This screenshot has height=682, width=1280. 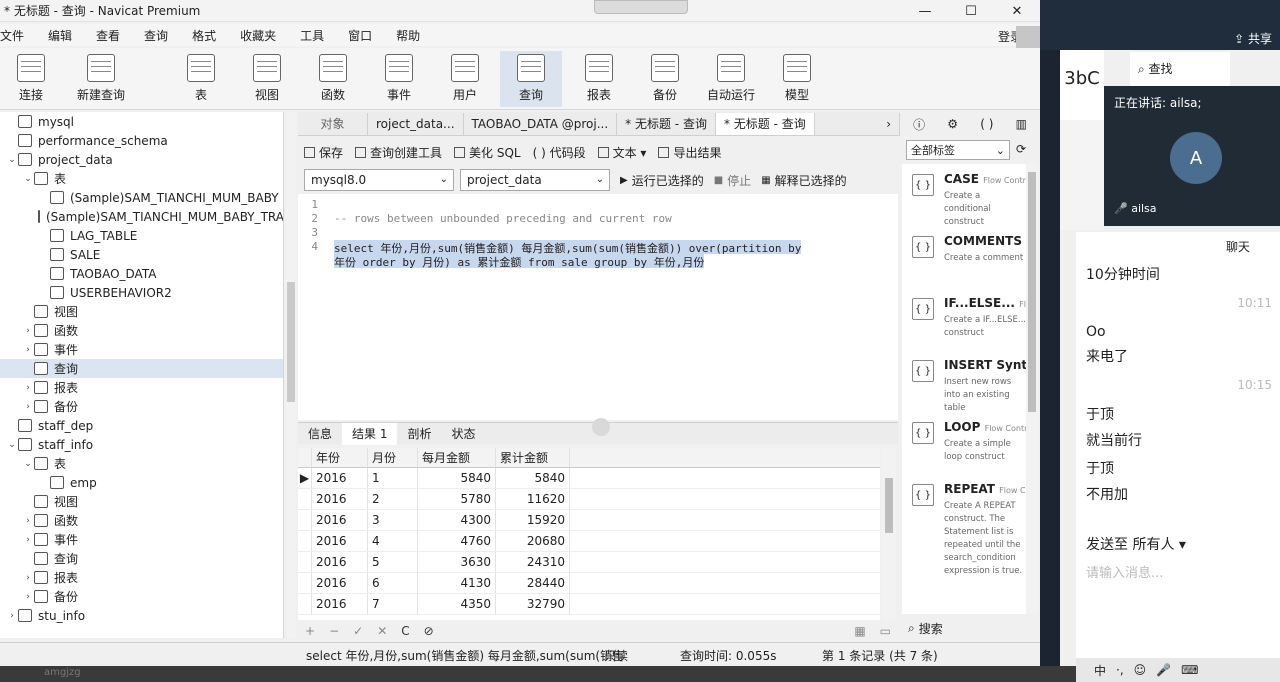 I want to click on toolbar-view-button: 视图, so click(x=267, y=78).